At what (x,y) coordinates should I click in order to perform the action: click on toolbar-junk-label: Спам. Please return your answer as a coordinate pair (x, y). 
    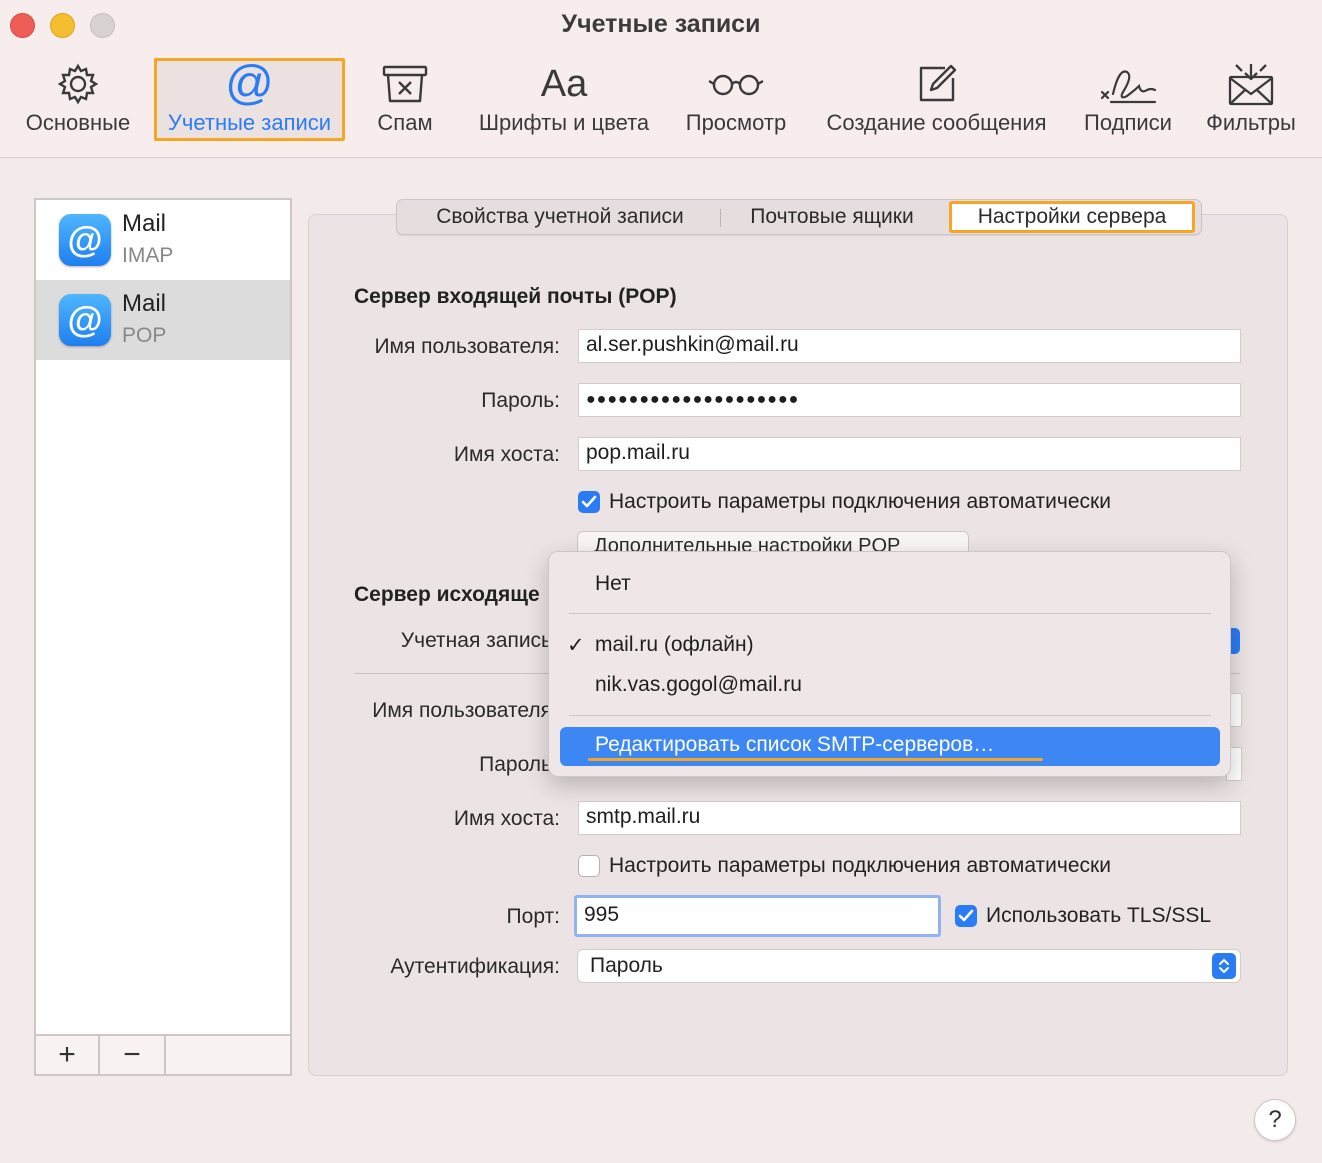
    Looking at the image, I should click on (405, 122).